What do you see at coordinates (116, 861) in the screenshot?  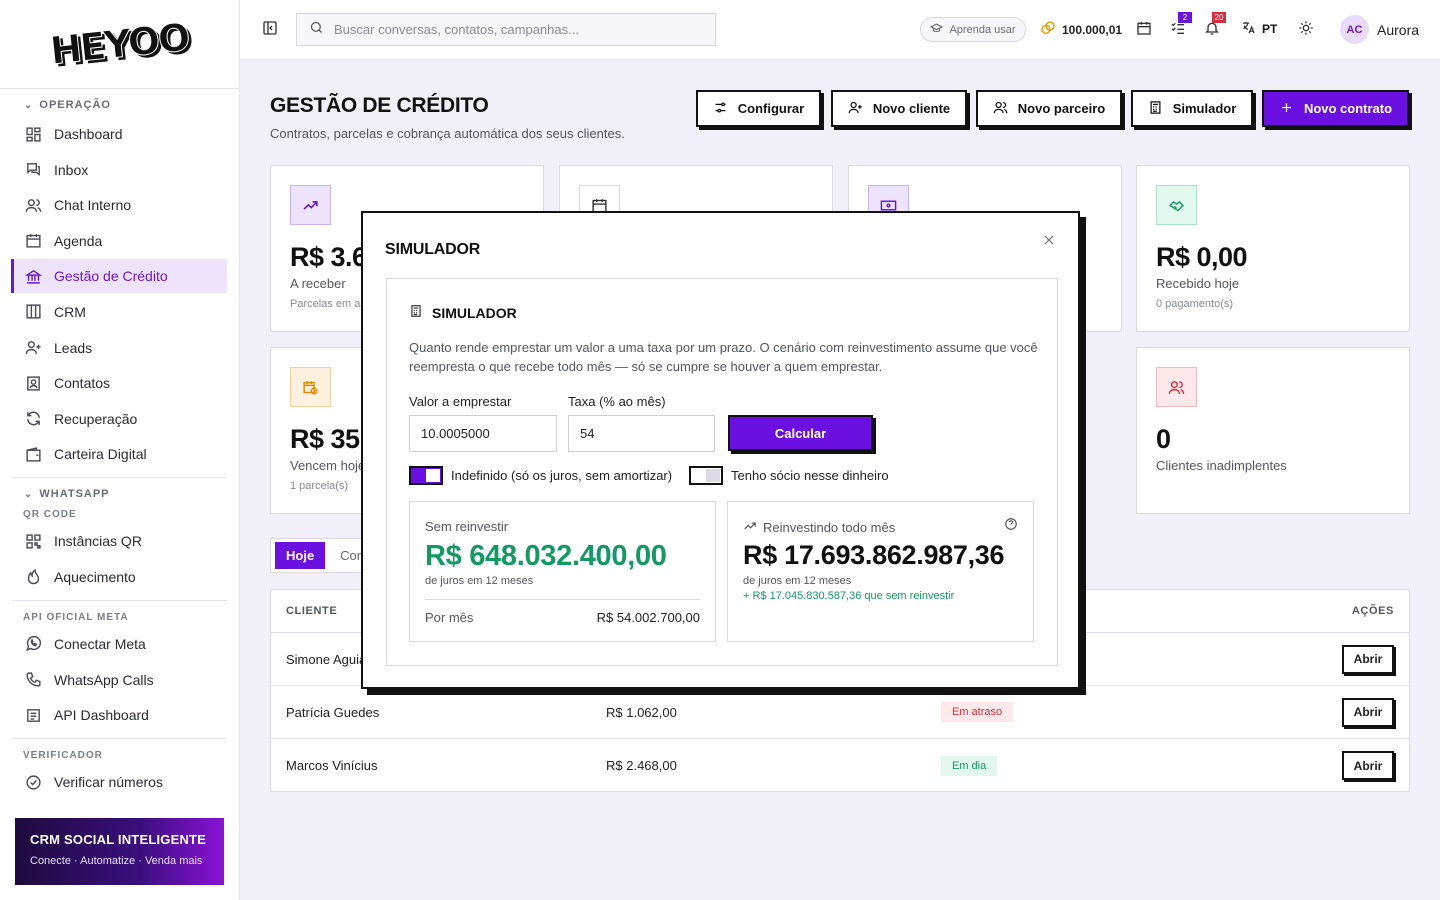 I see `promo-subtitle: Conecte · Automatize · Venda mais` at bounding box center [116, 861].